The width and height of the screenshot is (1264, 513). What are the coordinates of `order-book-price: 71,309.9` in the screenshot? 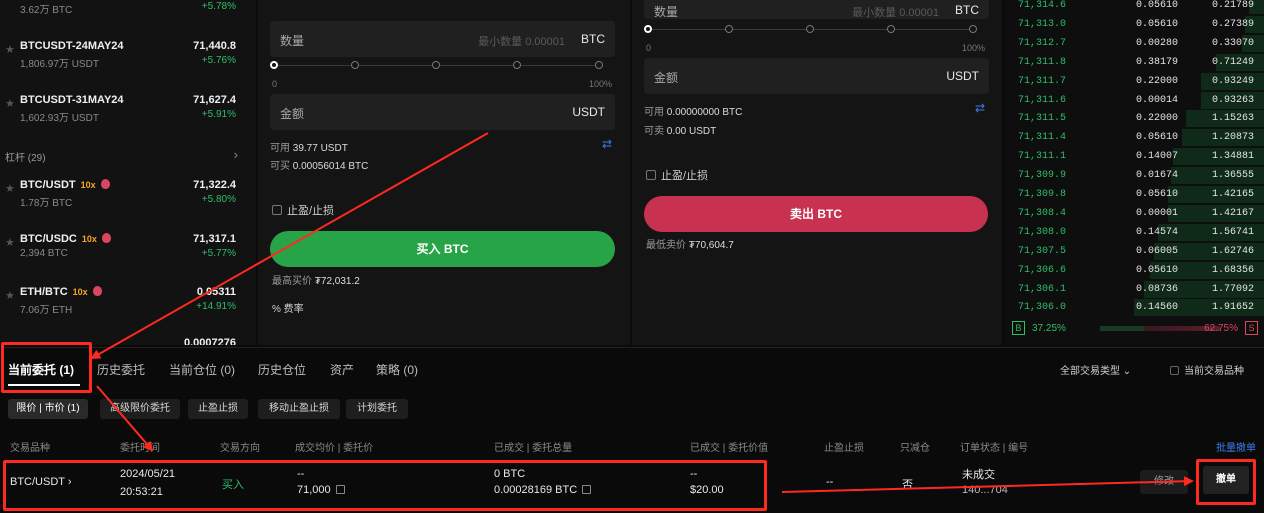 It's located at (1042, 176).